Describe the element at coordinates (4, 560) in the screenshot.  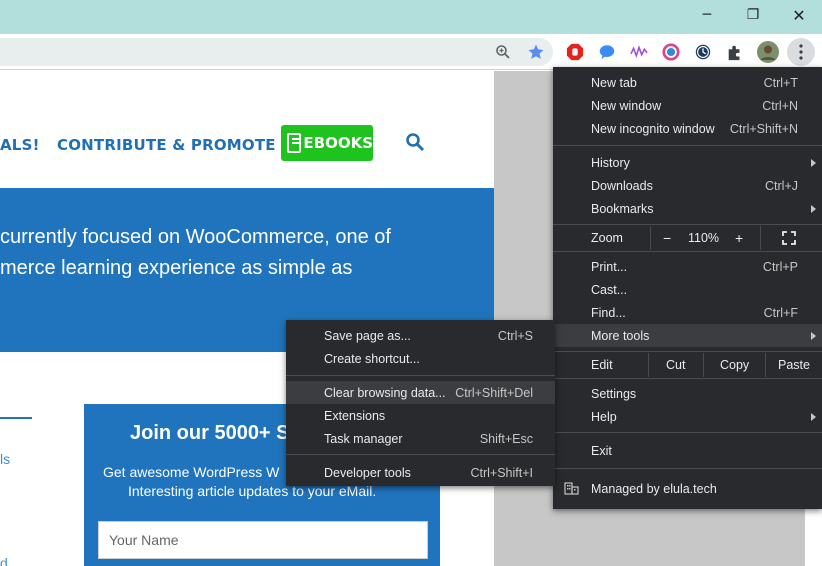
I see `sidebar-link-fragment: d` at that location.